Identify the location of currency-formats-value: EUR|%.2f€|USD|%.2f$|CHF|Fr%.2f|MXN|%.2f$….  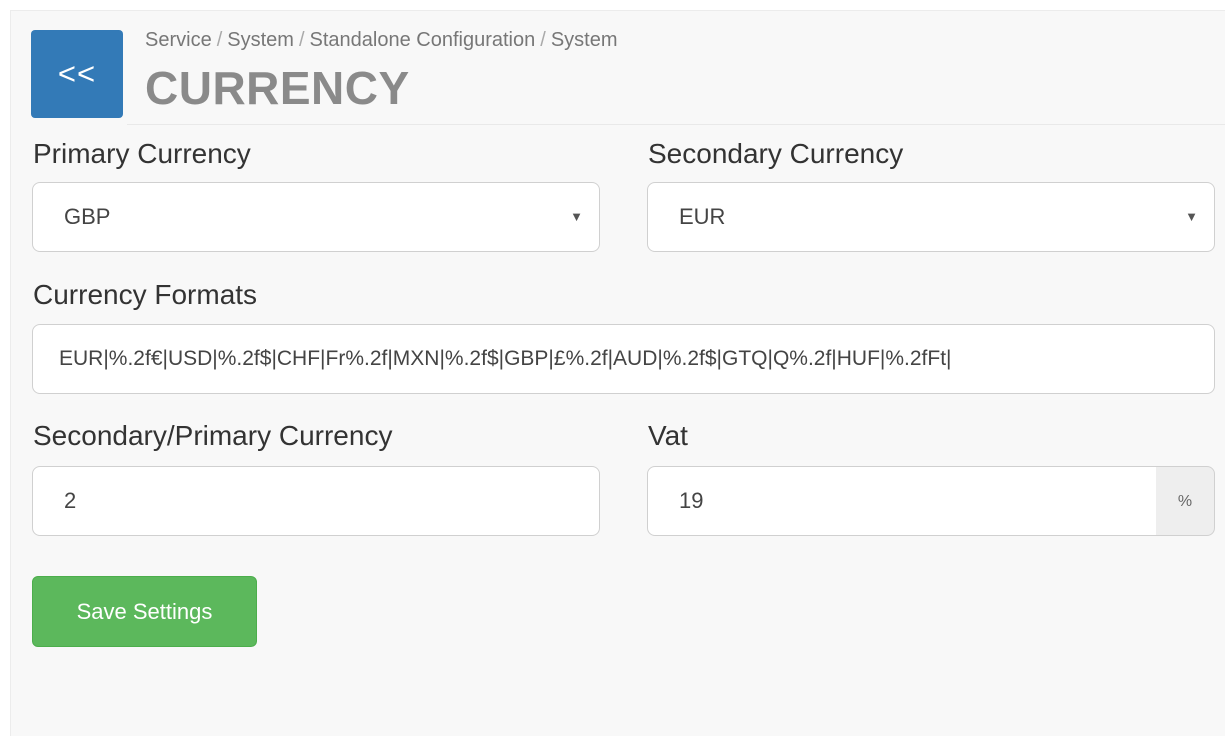
(505, 358).